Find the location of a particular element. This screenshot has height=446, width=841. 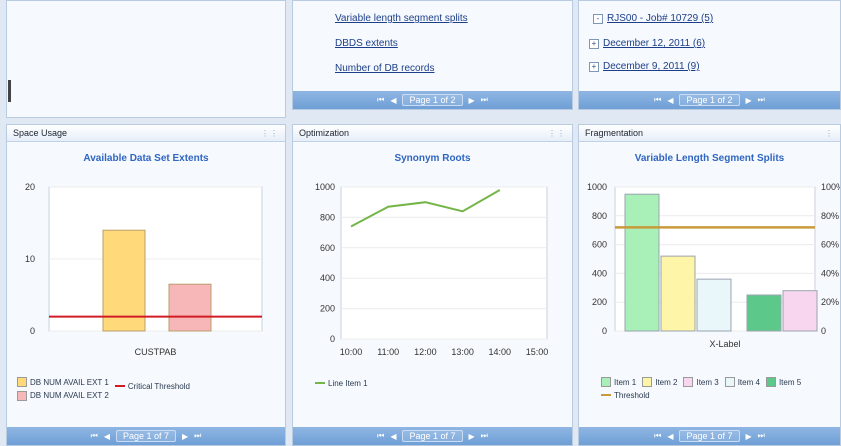

y2-tick-label: 100% is located at coordinates (830, 187).